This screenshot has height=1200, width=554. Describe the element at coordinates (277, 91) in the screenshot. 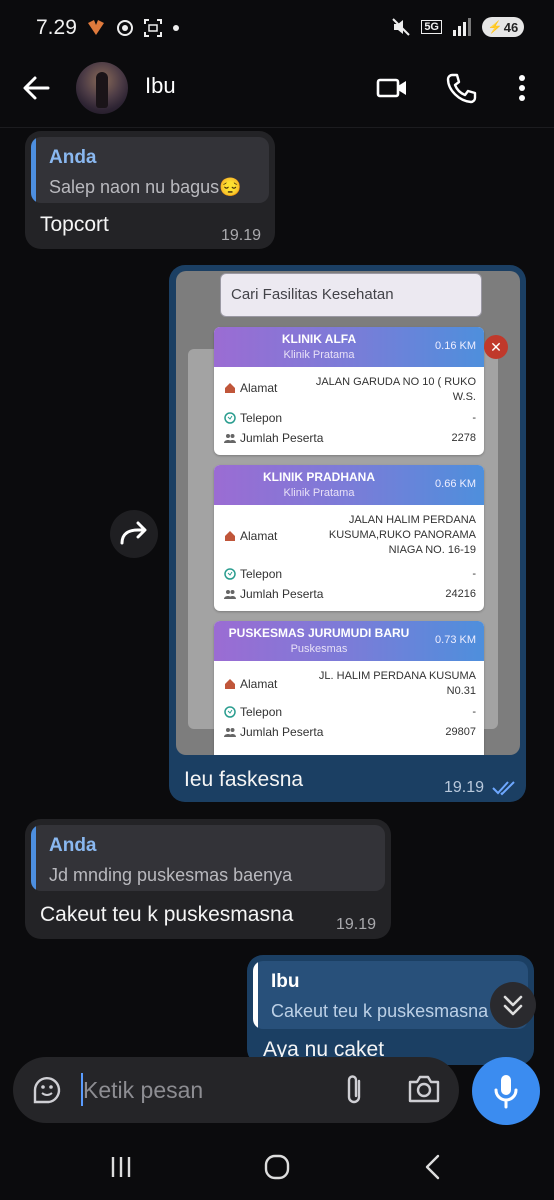

I see `chat-header: Ibu` at that location.